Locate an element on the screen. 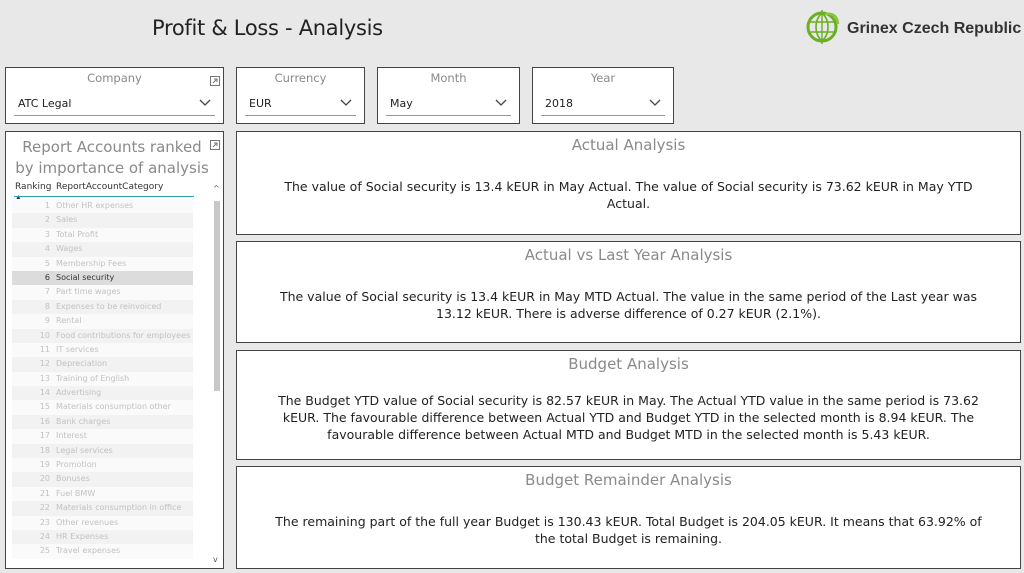  logo-text: Grinex Czech Republic is located at coordinates (934, 28).